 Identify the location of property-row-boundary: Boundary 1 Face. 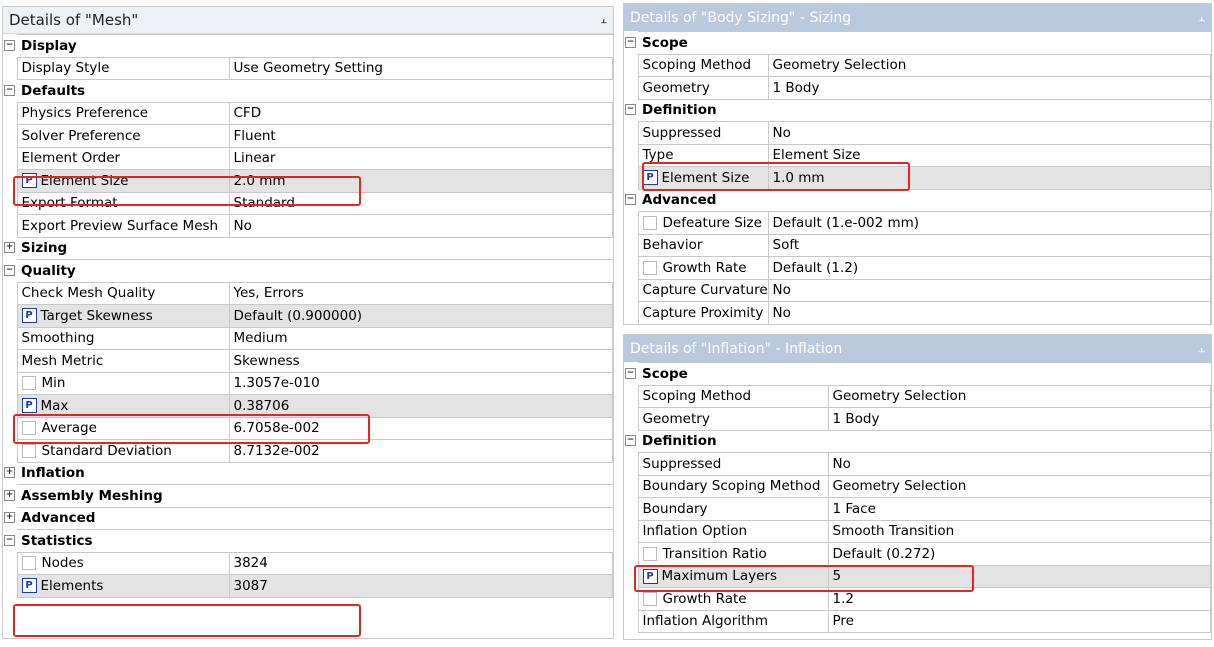
(917, 509).